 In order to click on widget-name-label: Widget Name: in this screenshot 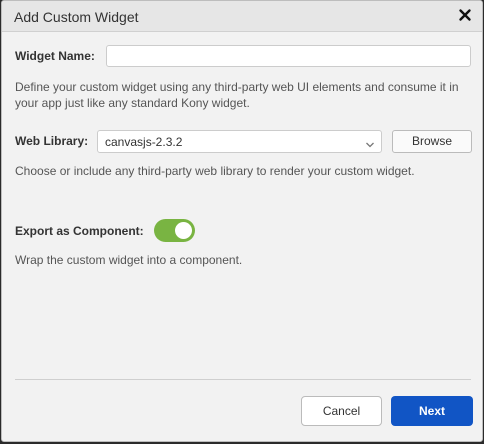, I will do `click(55, 56)`.